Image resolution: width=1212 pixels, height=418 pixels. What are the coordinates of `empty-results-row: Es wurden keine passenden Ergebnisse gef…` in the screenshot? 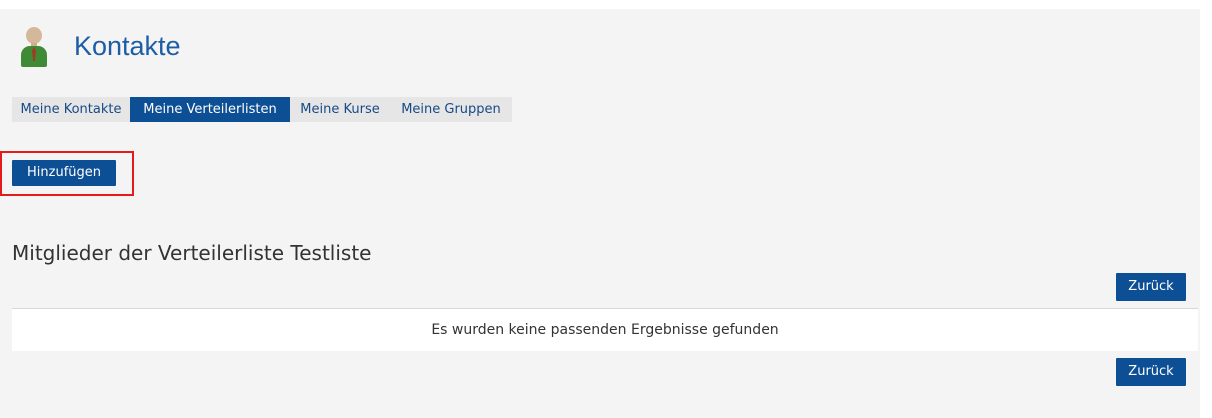 It's located at (605, 329).